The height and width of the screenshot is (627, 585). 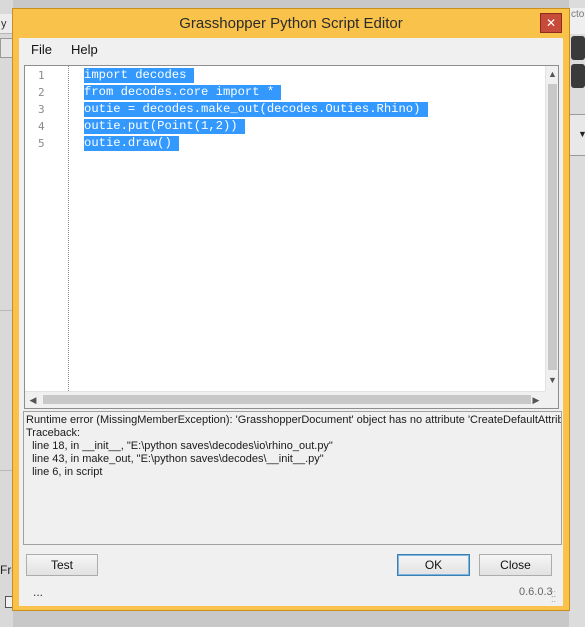 I want to click on test-button: Test, so click(x=62, y=565).